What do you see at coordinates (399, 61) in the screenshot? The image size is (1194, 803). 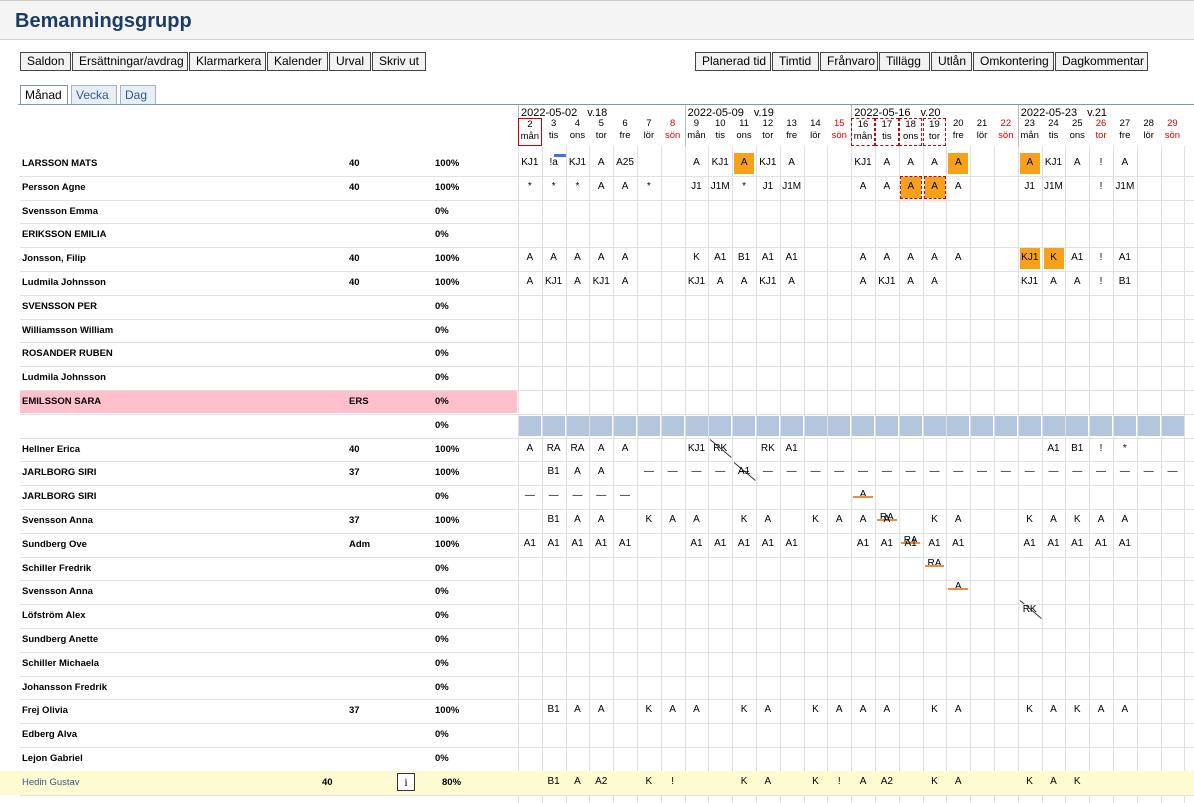 I see `toolbar-button-5: Skriv ut` at bounding box center [399, 61].